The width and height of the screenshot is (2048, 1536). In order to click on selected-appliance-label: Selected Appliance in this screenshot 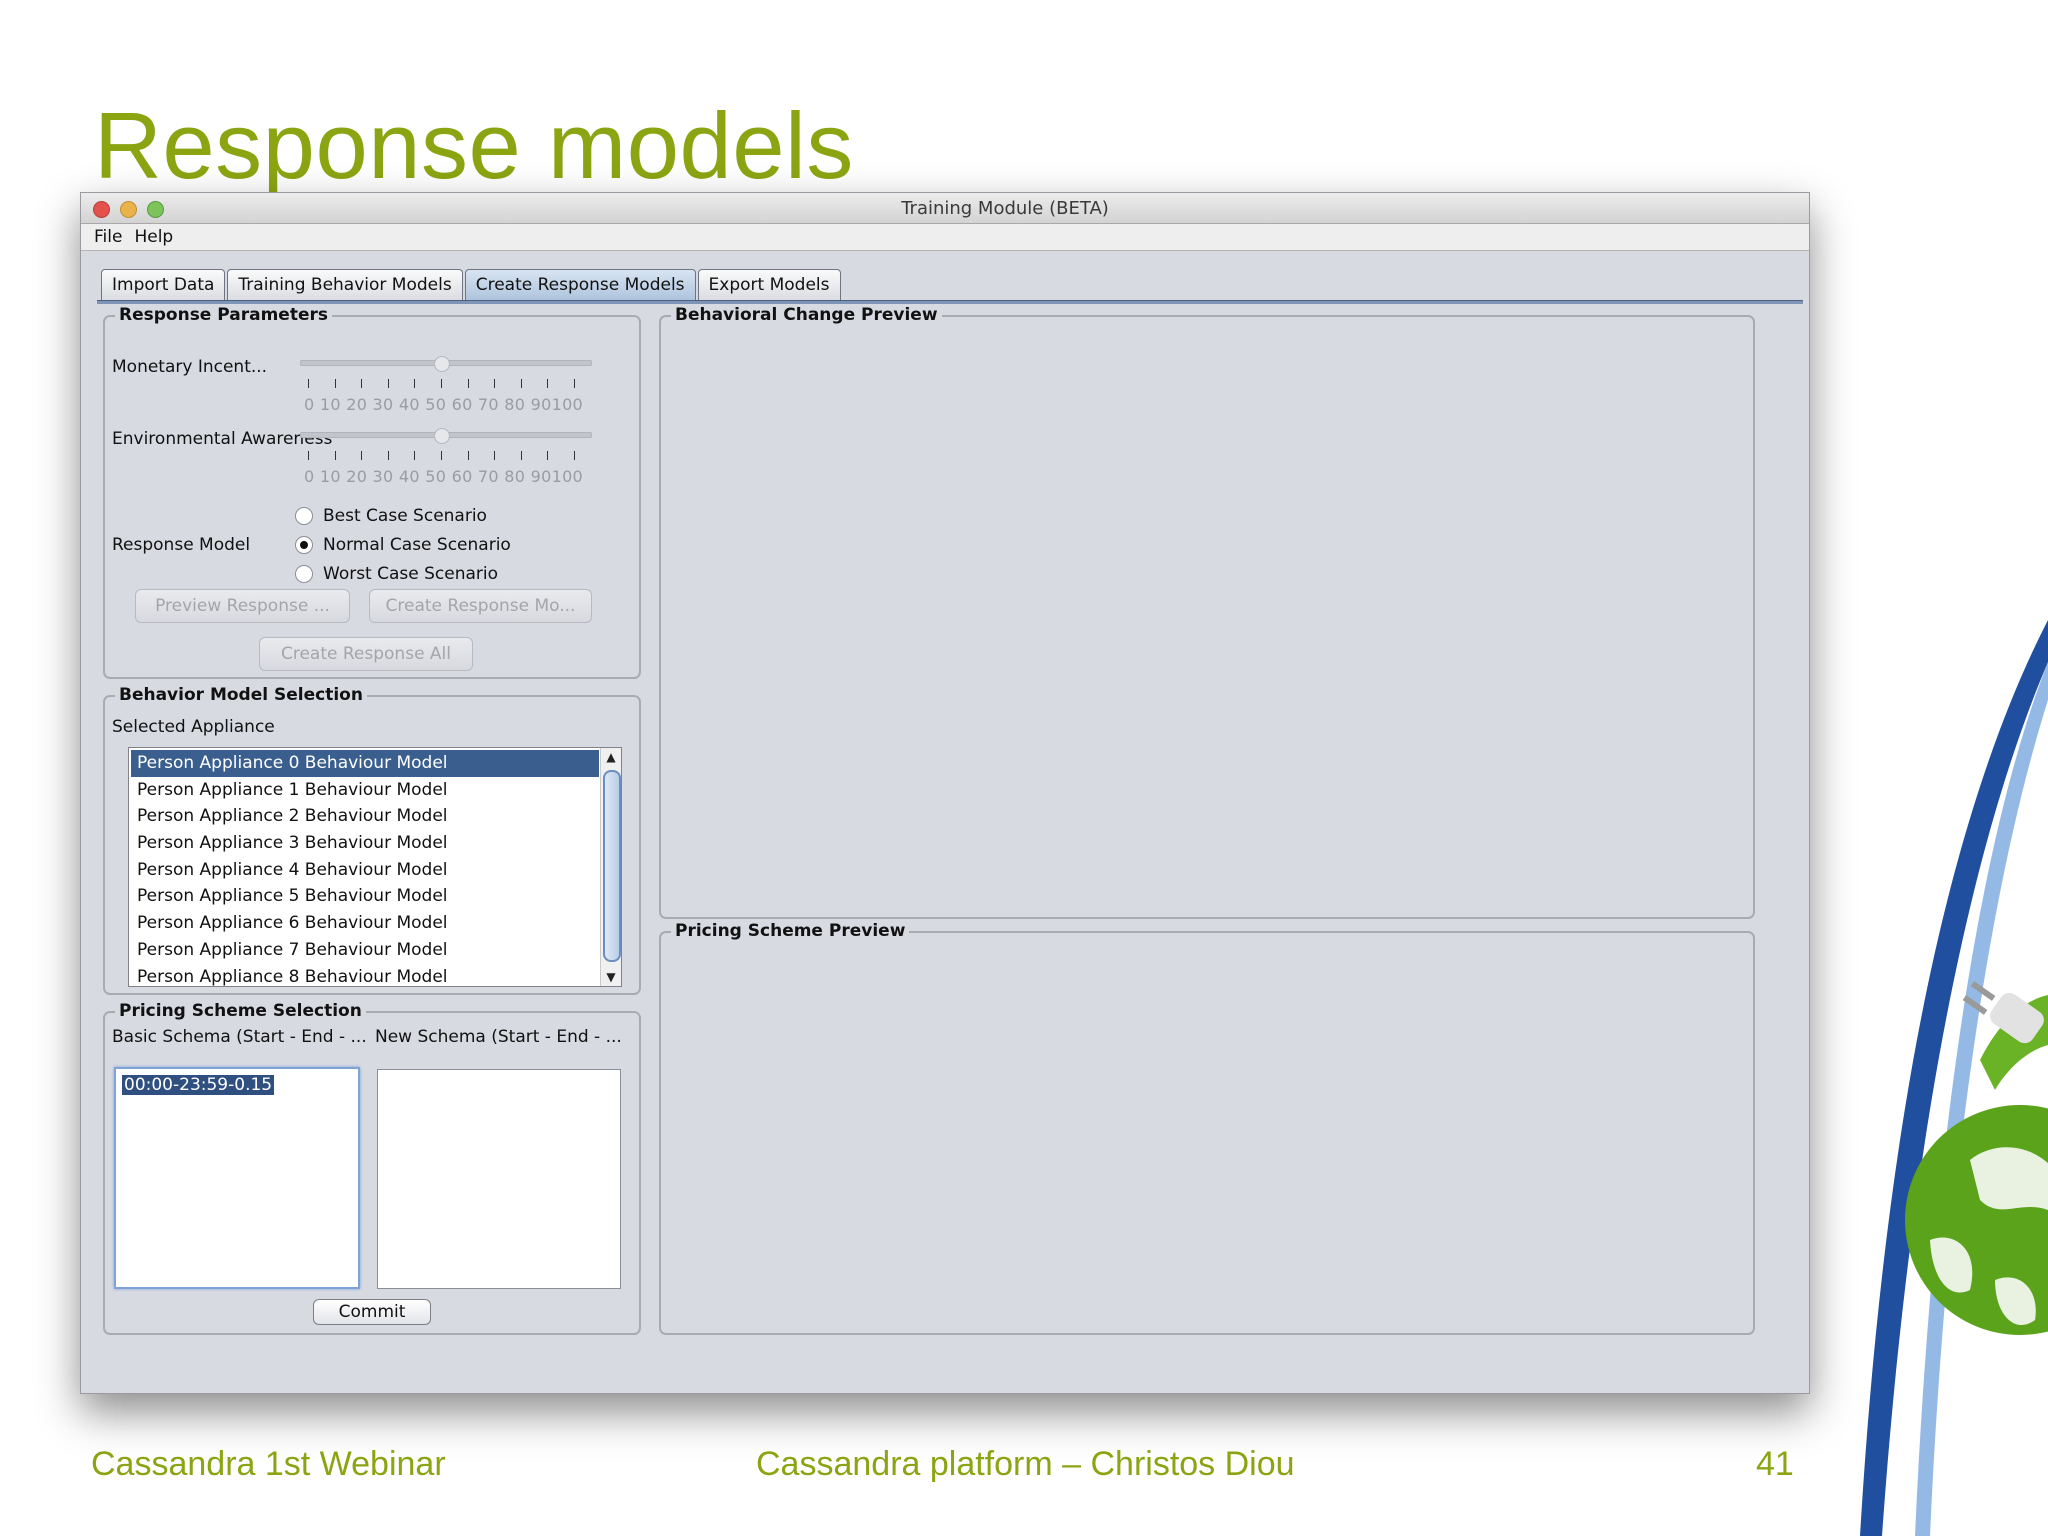, I will do `click(193, 727)`.